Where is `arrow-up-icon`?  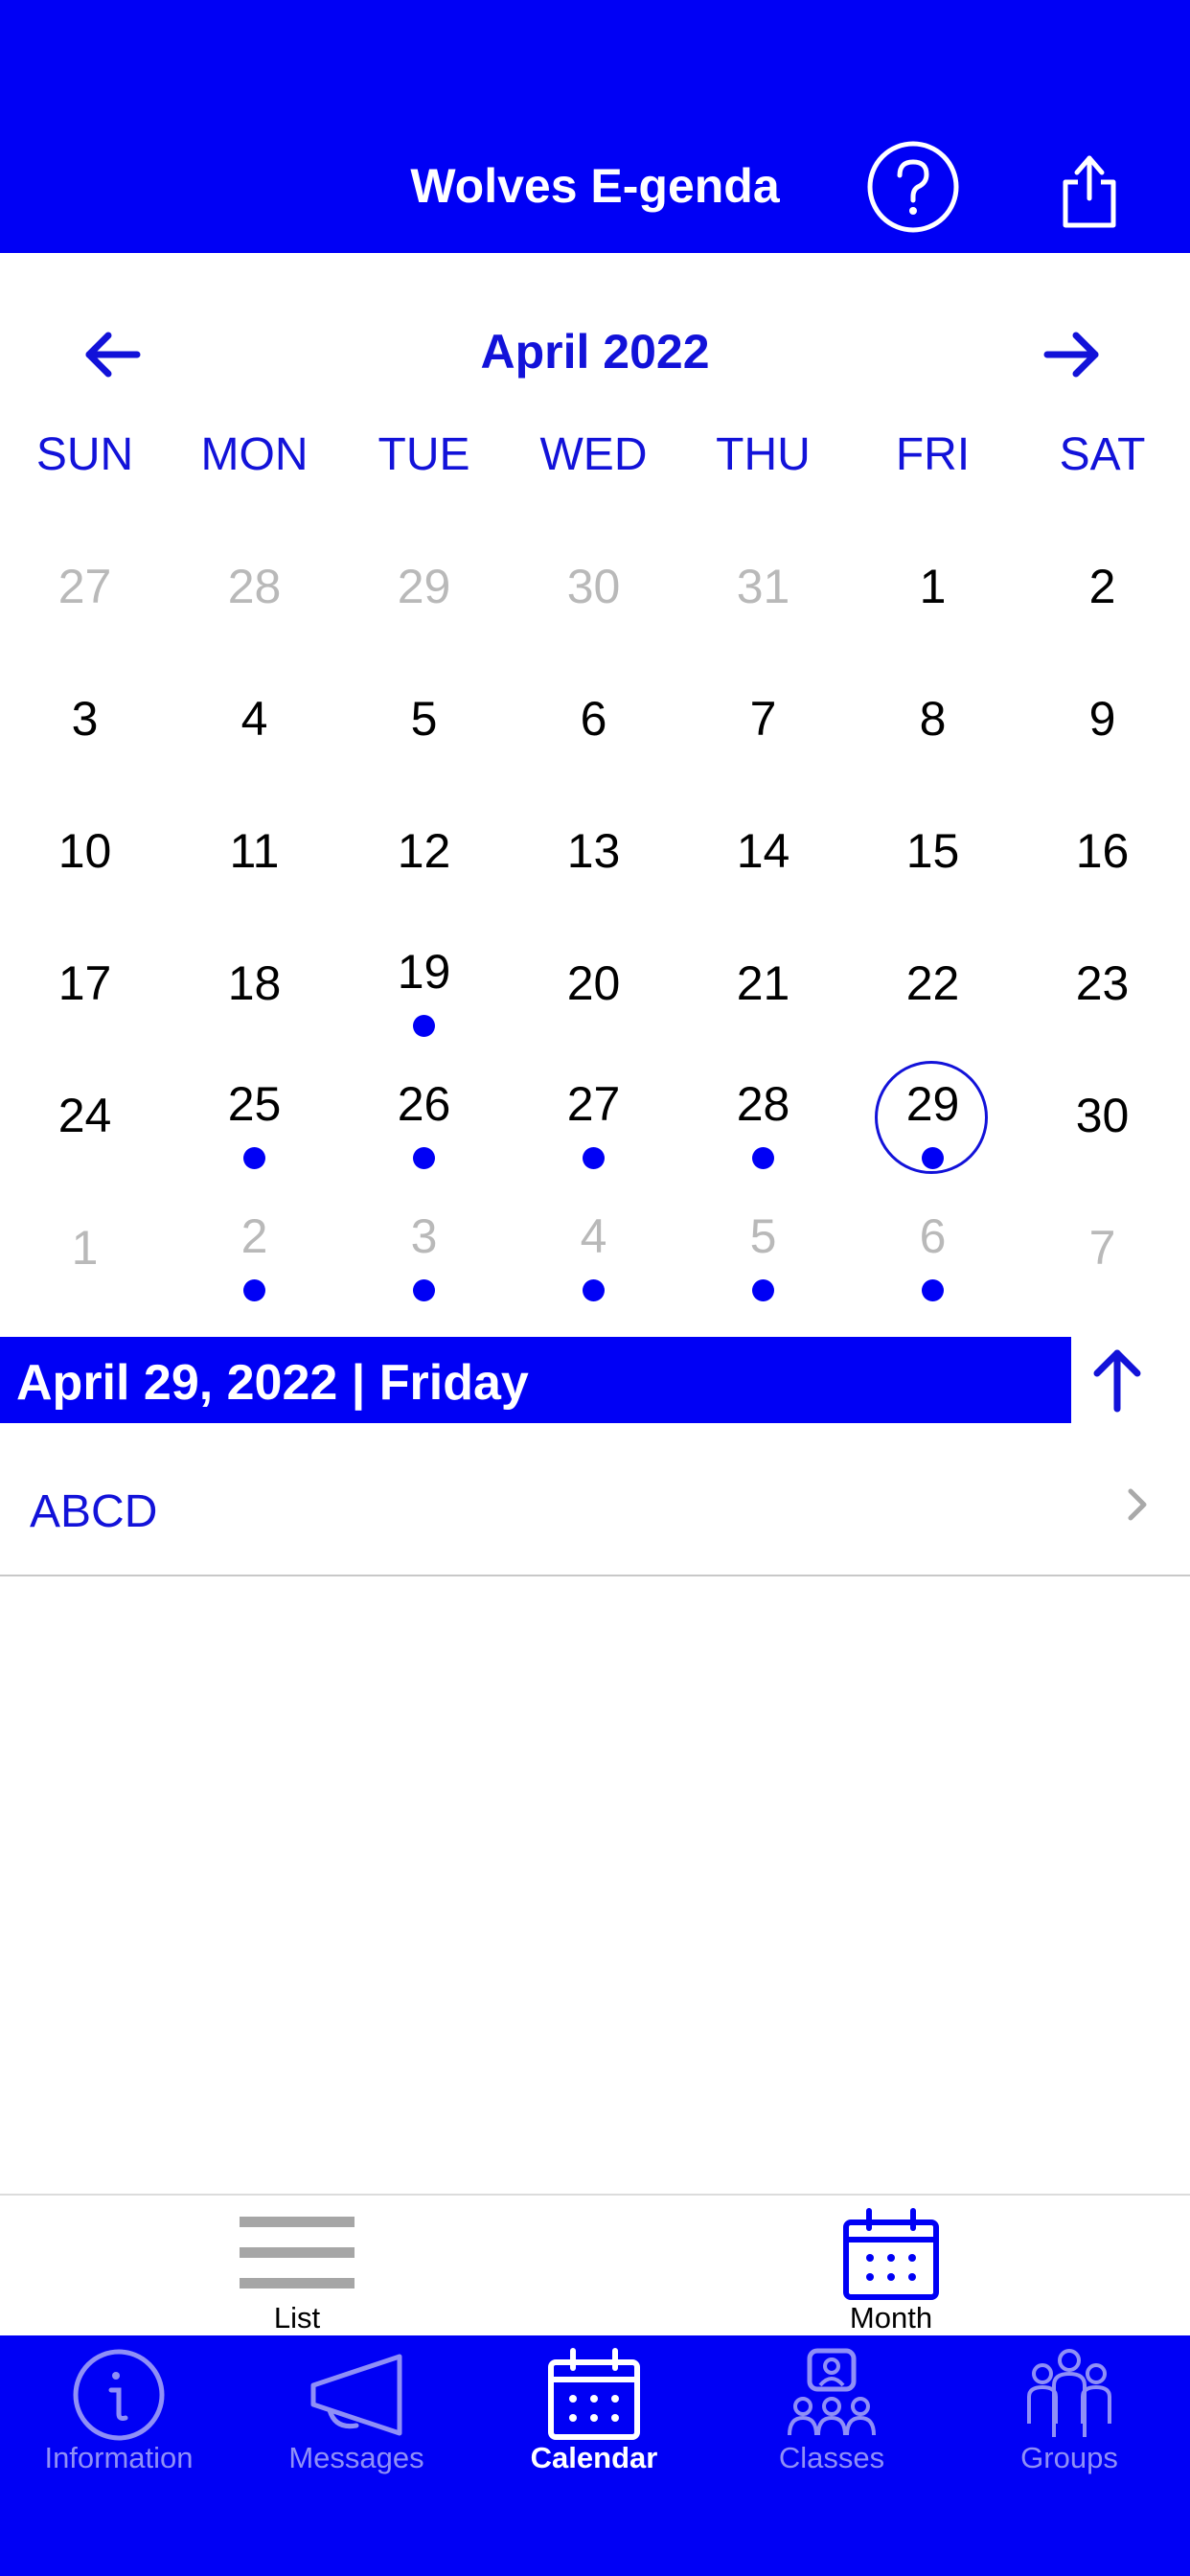
arrow-up-icon is located at coordinates (1117, 1380).